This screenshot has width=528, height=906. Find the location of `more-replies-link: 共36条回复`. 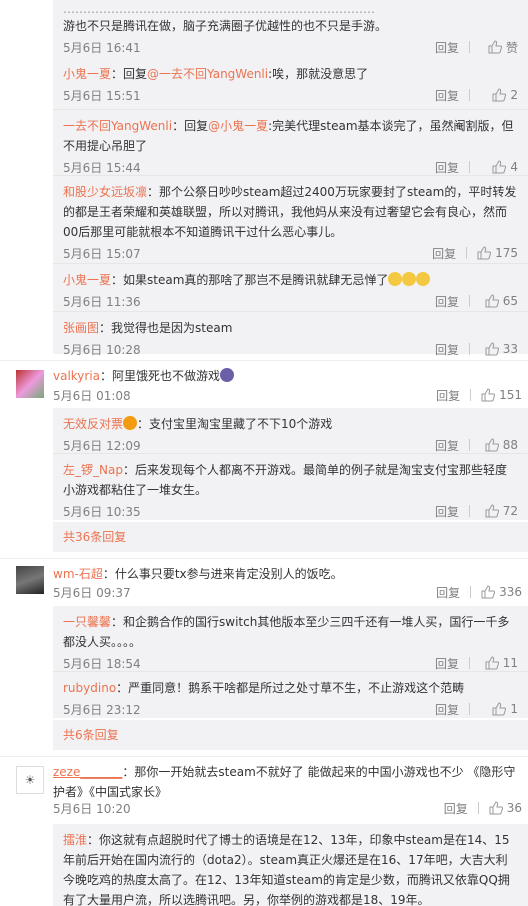

more-replies-link: 共36条回复 is located at coordinates (290, 537).